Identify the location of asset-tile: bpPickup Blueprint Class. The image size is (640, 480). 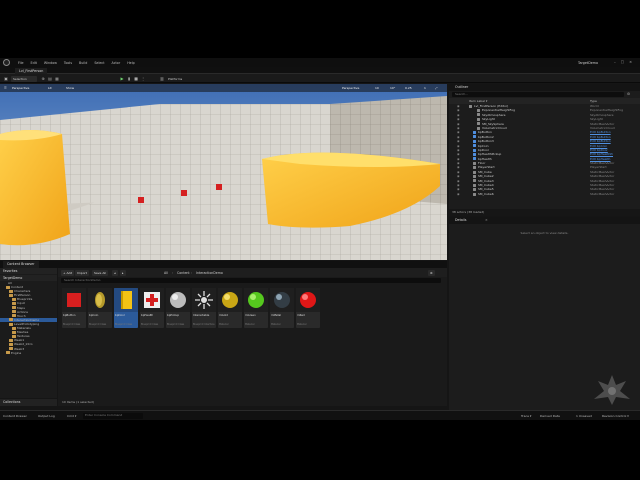
(178, 308).